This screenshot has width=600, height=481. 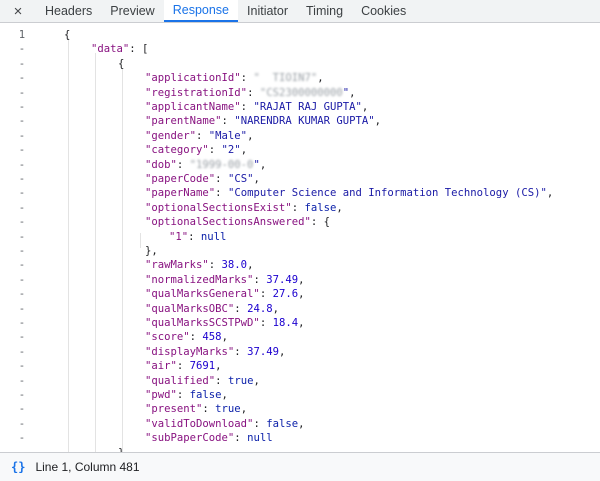 What do you see at coordinates (304, 121) in the screenshot?
I see `token: "NARENDRA KUMAR GUPTA"` at bounding box center [304, 121].